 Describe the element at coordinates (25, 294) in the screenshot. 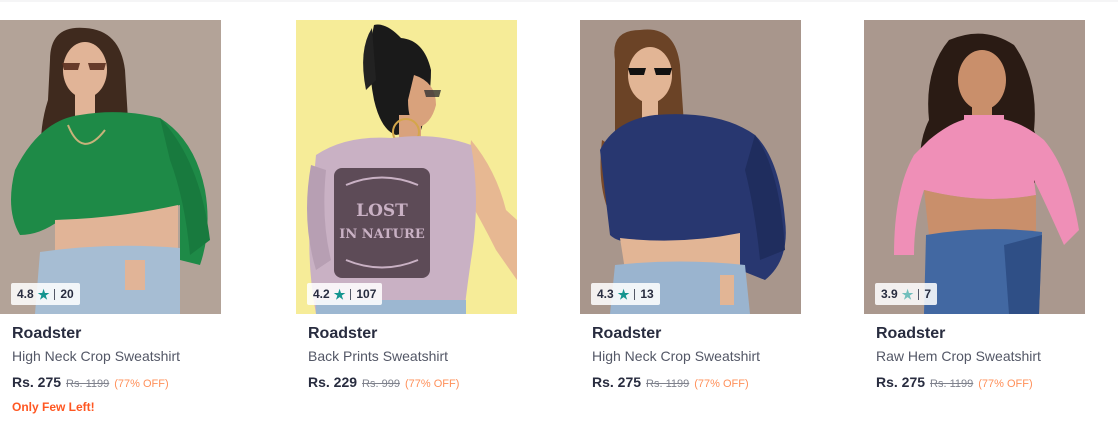

I see `rating-value: 4.8` at that location.